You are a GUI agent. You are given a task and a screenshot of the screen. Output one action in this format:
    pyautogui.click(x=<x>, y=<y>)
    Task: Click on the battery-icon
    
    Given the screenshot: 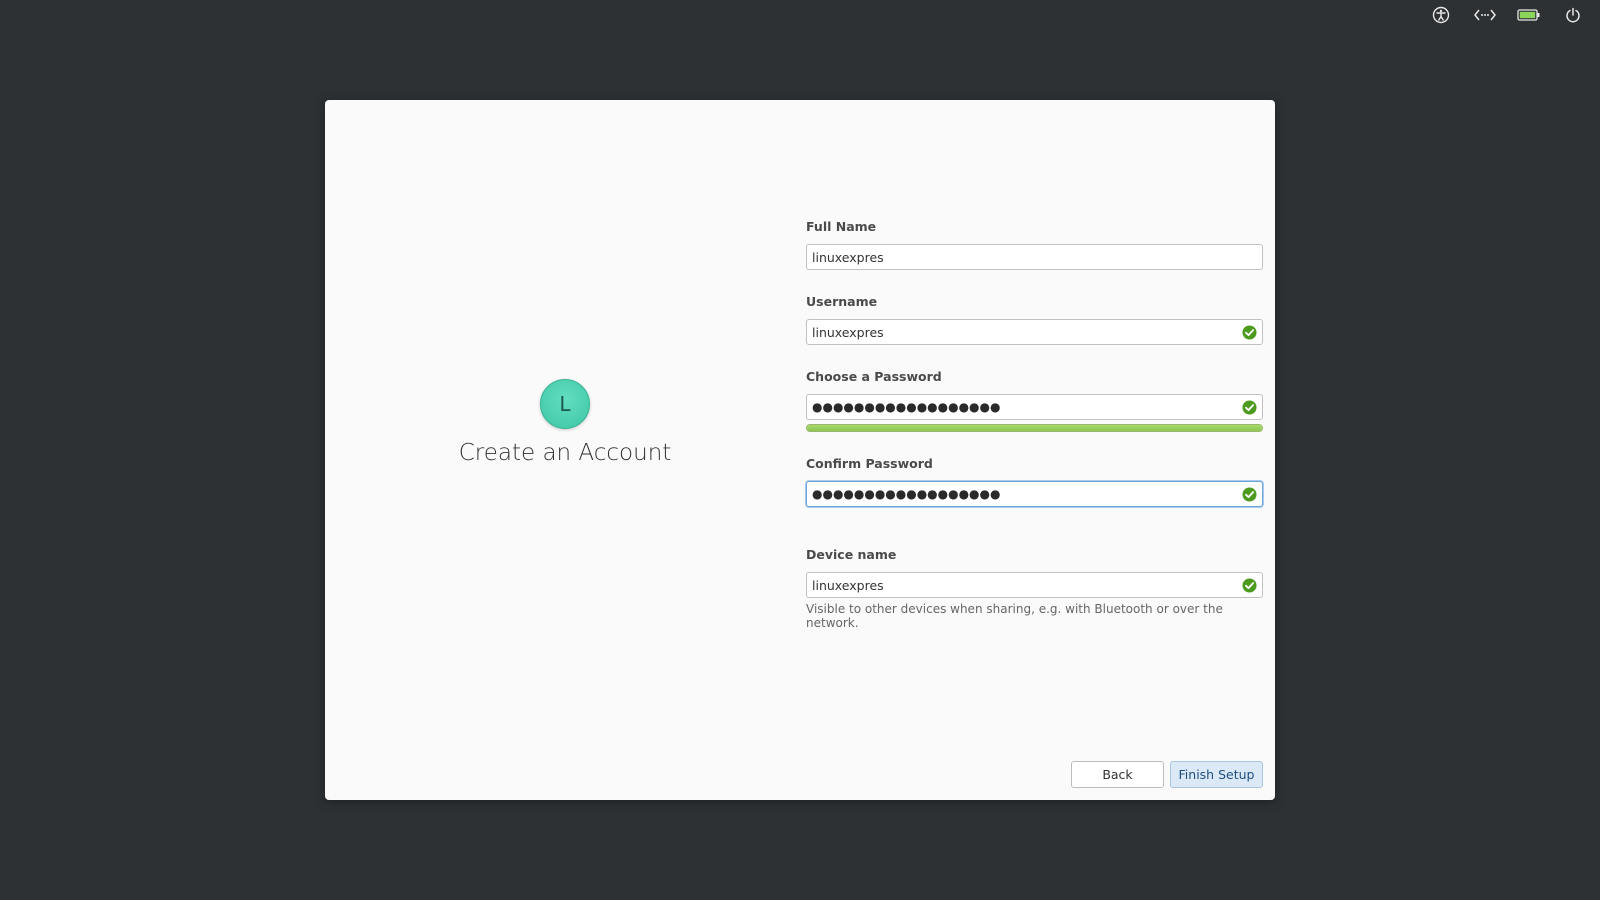 What is the action you would take?
    pyautogui.click(x=1529, y=15)
    